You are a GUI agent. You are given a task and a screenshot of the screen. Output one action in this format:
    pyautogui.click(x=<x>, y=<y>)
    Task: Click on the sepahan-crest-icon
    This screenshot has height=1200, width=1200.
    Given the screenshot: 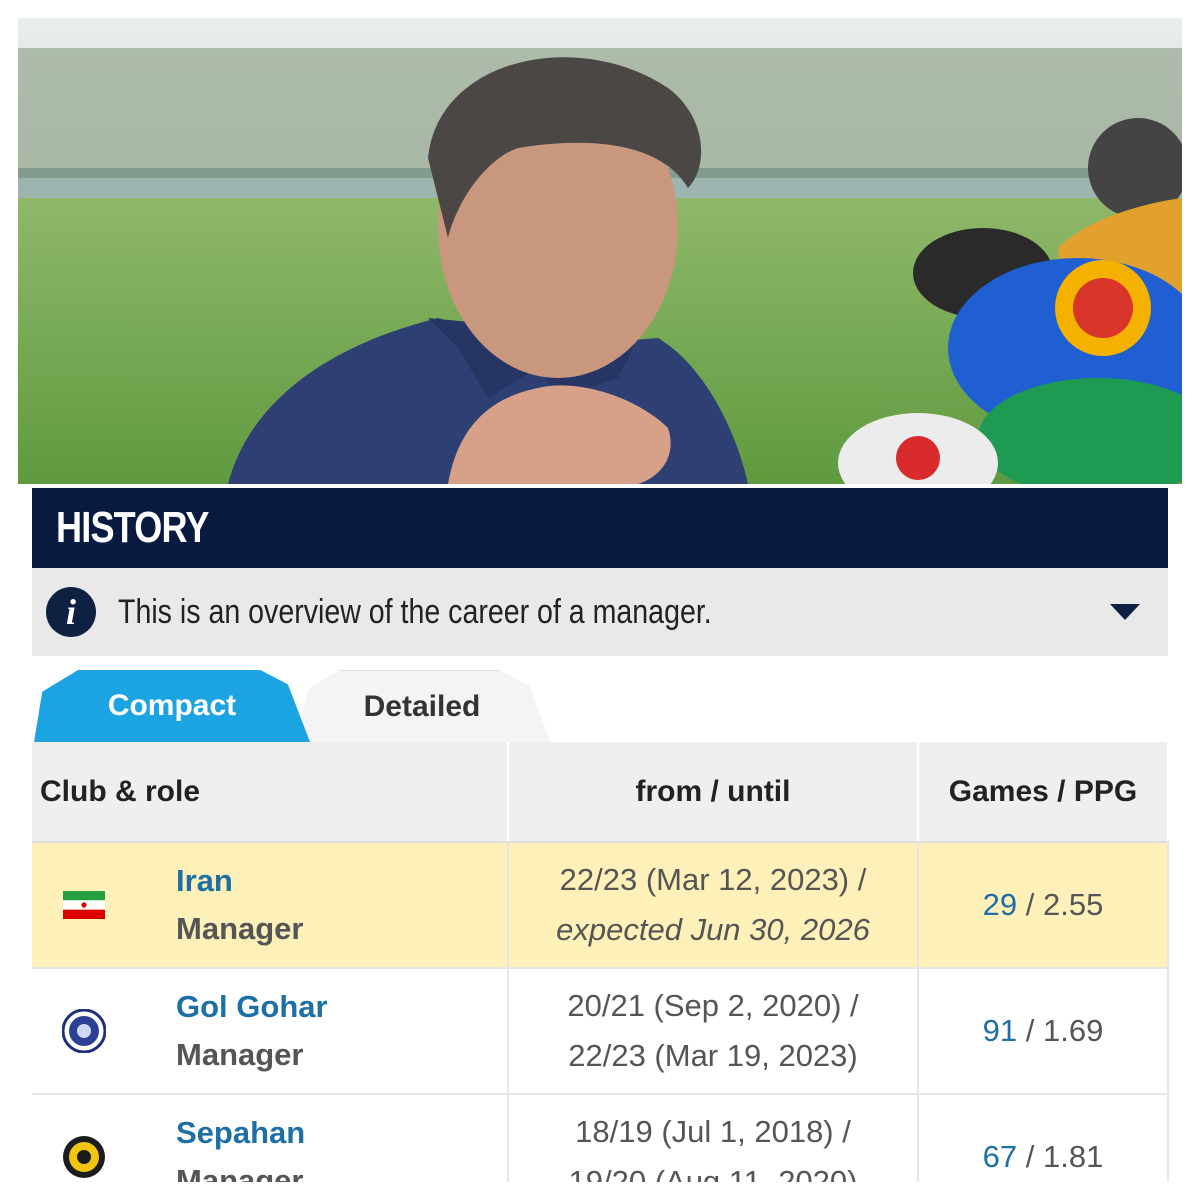 What is the action you would take?
    pyautogui.click(x=84, y=1157)
    